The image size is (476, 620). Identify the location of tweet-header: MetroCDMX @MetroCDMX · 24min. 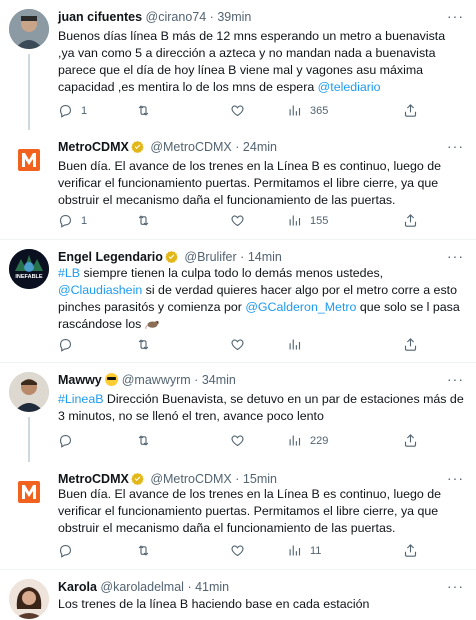
(167, 147).